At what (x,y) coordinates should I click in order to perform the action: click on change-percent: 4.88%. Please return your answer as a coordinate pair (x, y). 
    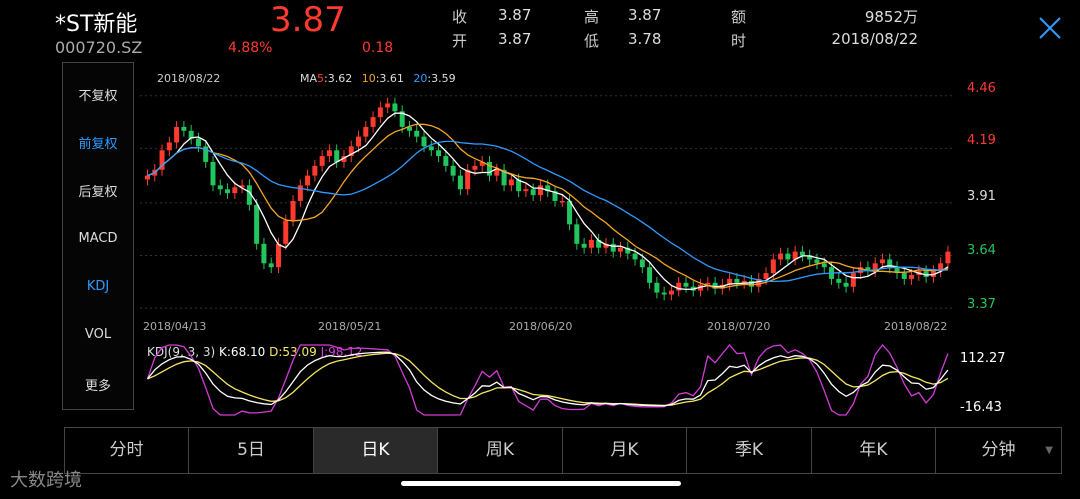
    Looking at the image, I should click on (250, 48).